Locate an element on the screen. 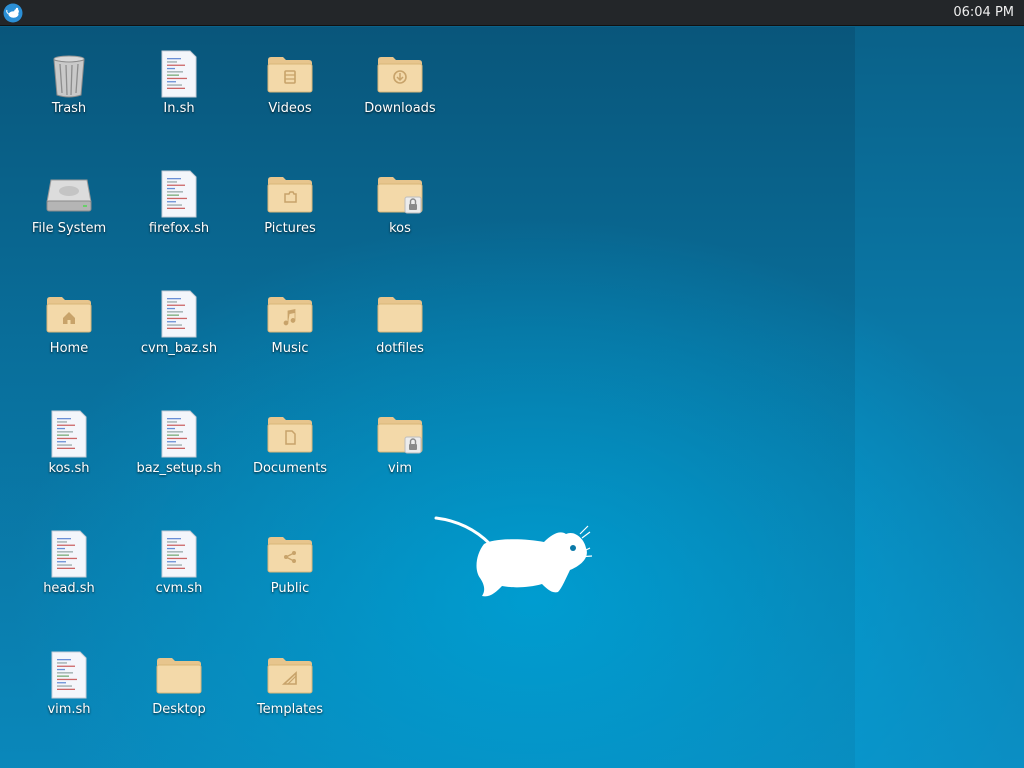 Image resolution: width=1024 pixels, height=768 pixels. whisker-menu-button is located at coordinates (13, 13).